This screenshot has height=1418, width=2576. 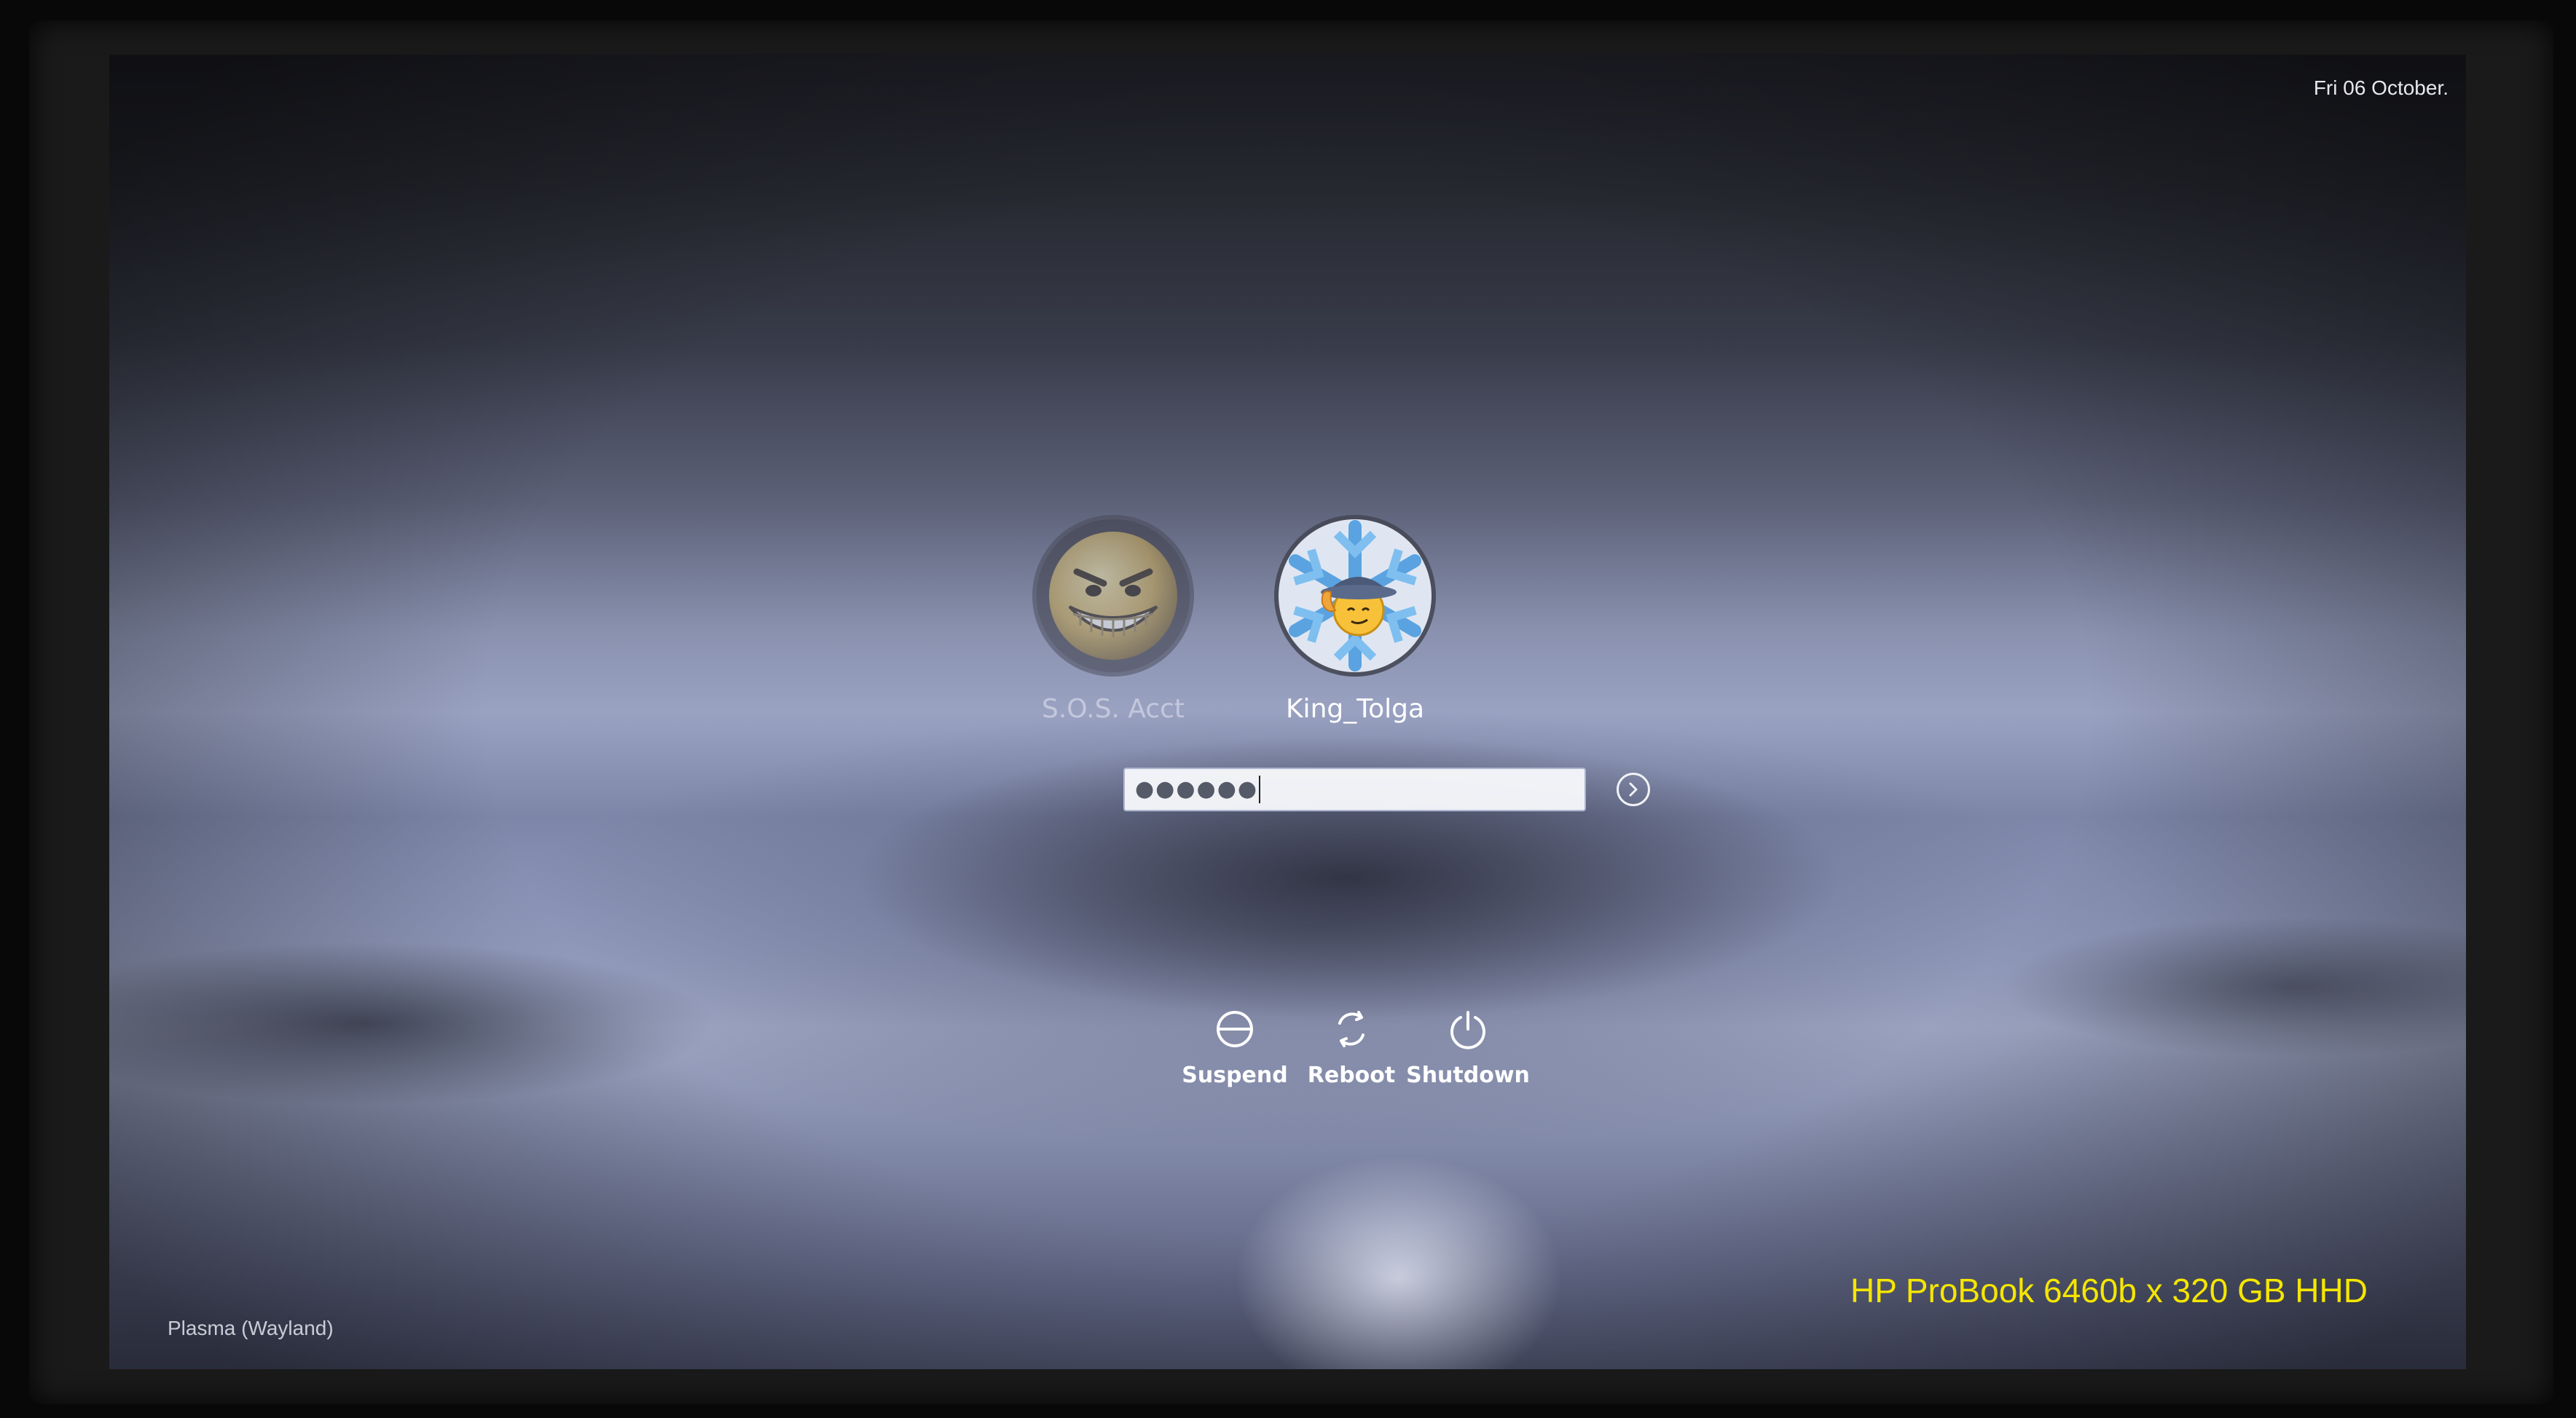 I want to click on power-actions: Suspend Reboot Shutdown, so click(x=1356, y=1048).